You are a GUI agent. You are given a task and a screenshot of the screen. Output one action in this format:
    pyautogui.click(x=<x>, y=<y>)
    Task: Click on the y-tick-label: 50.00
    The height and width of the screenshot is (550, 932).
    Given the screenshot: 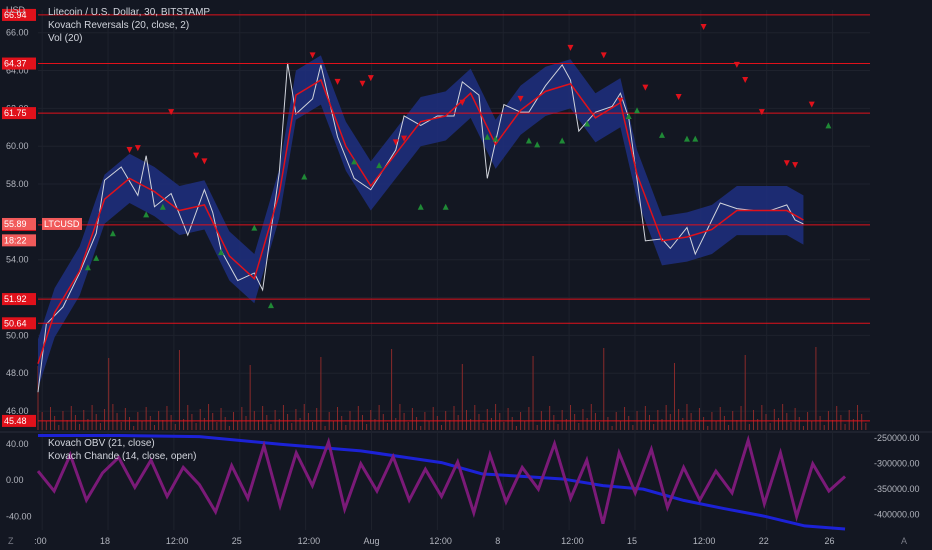 What is the action you would take?
    pyautogui.click(x=17, y=335)
    